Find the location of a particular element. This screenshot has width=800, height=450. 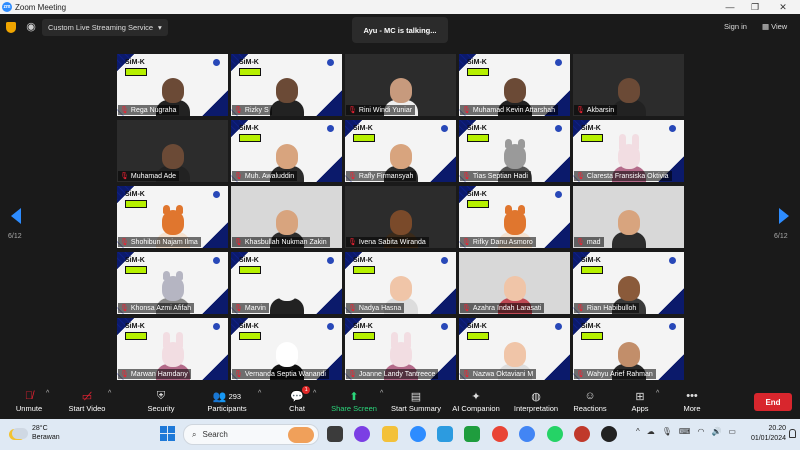

start-video-button: ▭̸ Start Video is located at coordinates (87, 403).